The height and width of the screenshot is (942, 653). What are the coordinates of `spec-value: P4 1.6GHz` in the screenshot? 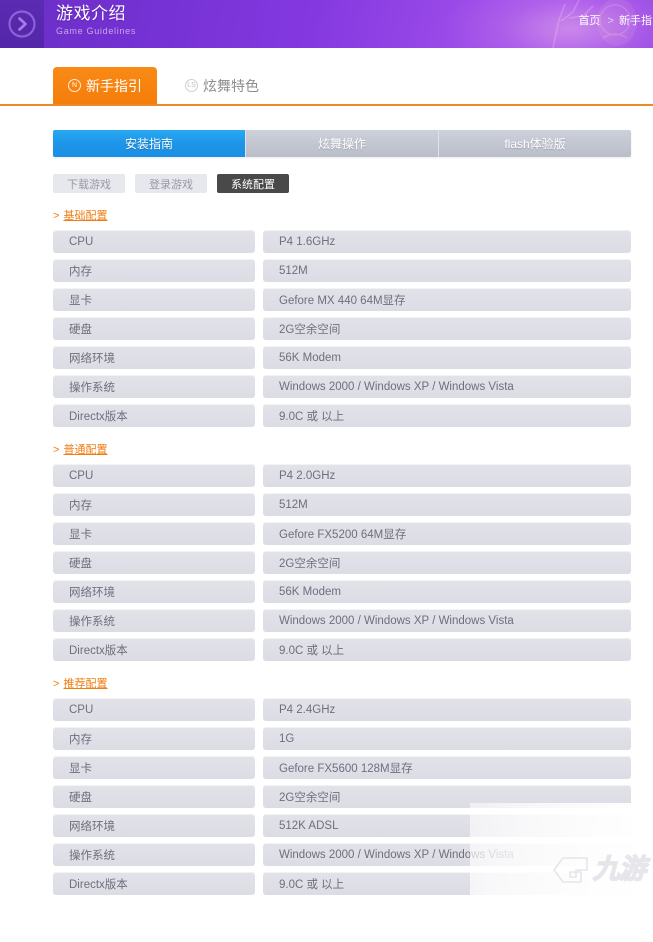 It's located at (447, 241).